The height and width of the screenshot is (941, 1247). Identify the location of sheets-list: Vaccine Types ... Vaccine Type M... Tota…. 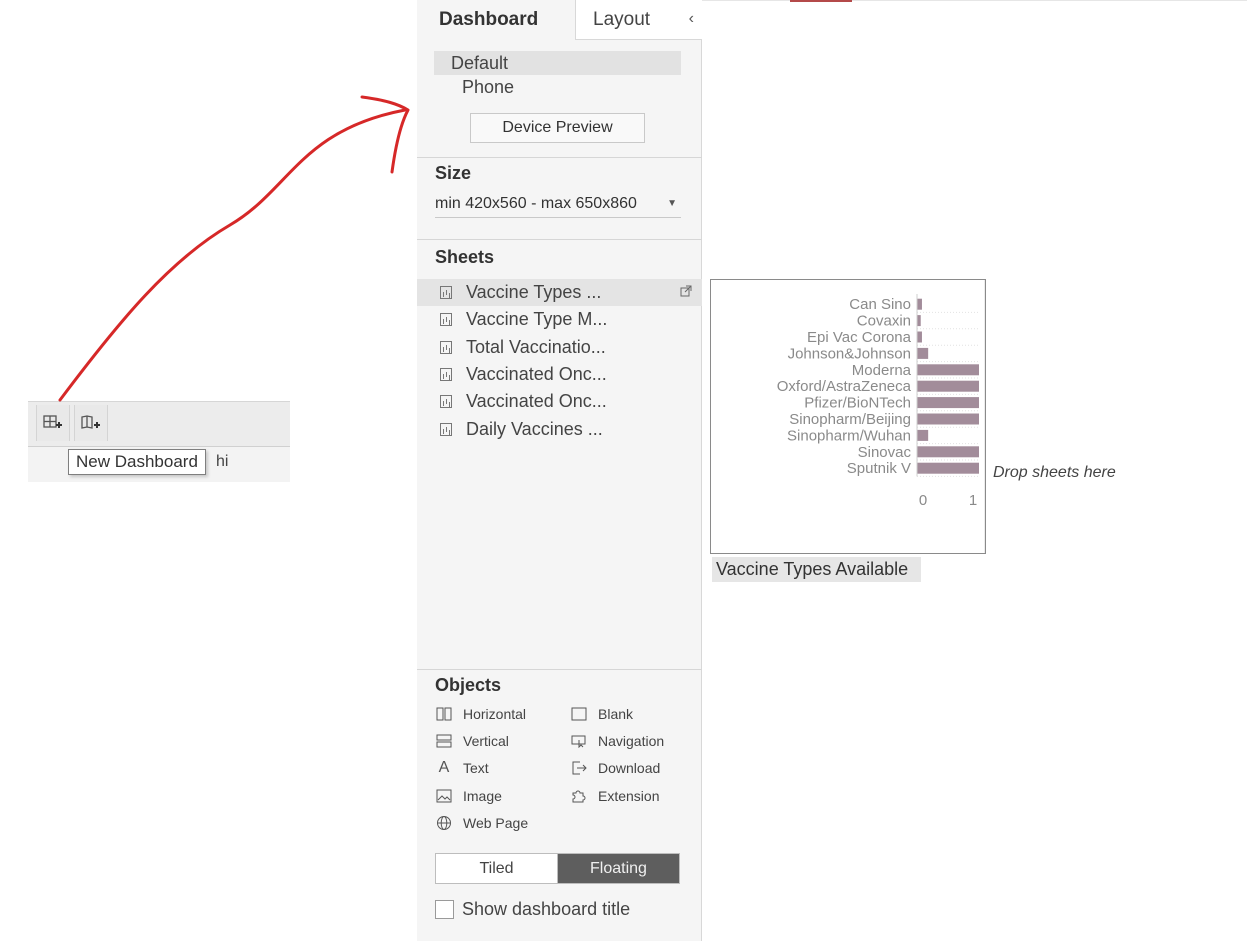
(559, 361).